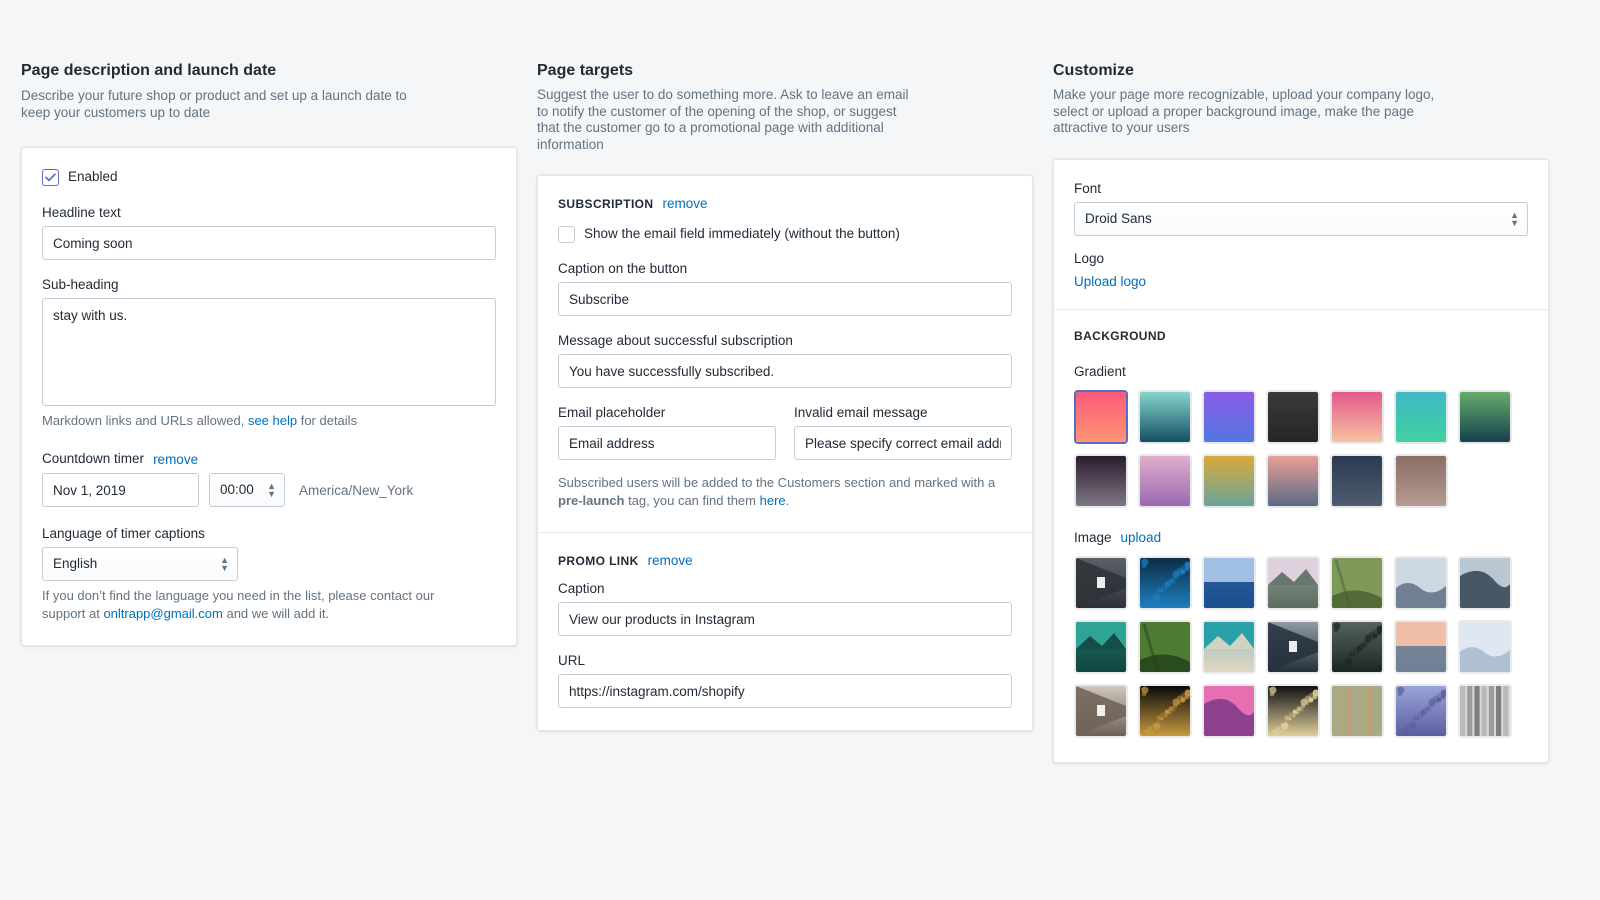  Describe the element at coordinates (80, 284) in the screenshot. I see `subheading-label: Sub-heading` at that location.